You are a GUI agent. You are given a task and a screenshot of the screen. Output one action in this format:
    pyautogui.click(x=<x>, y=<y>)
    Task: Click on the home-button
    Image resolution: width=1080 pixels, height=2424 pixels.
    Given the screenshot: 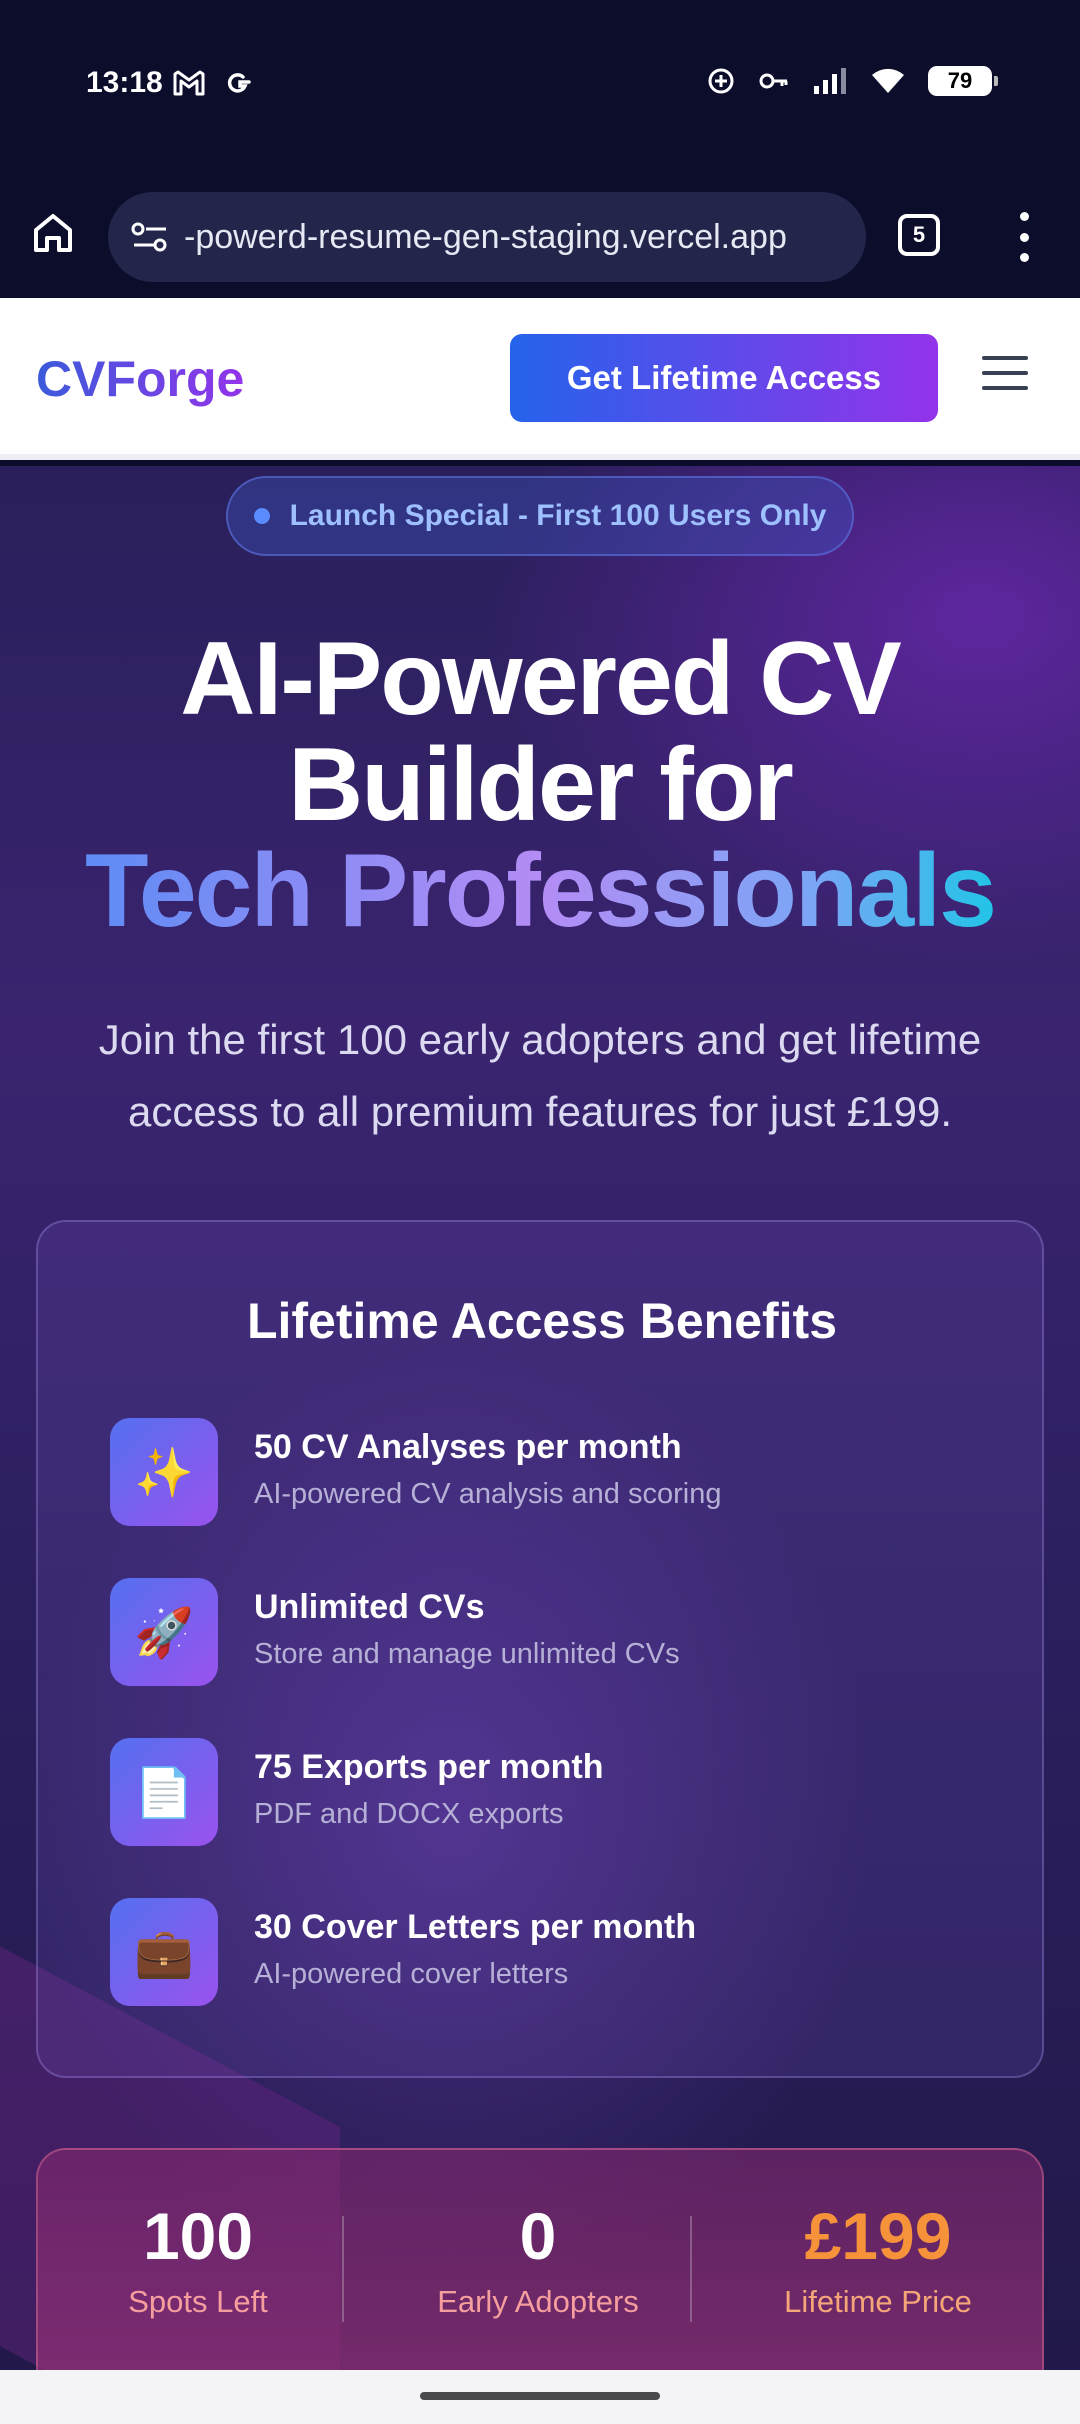 What is the action you would take?
    pyautogui.click(x=53, y=233)
    